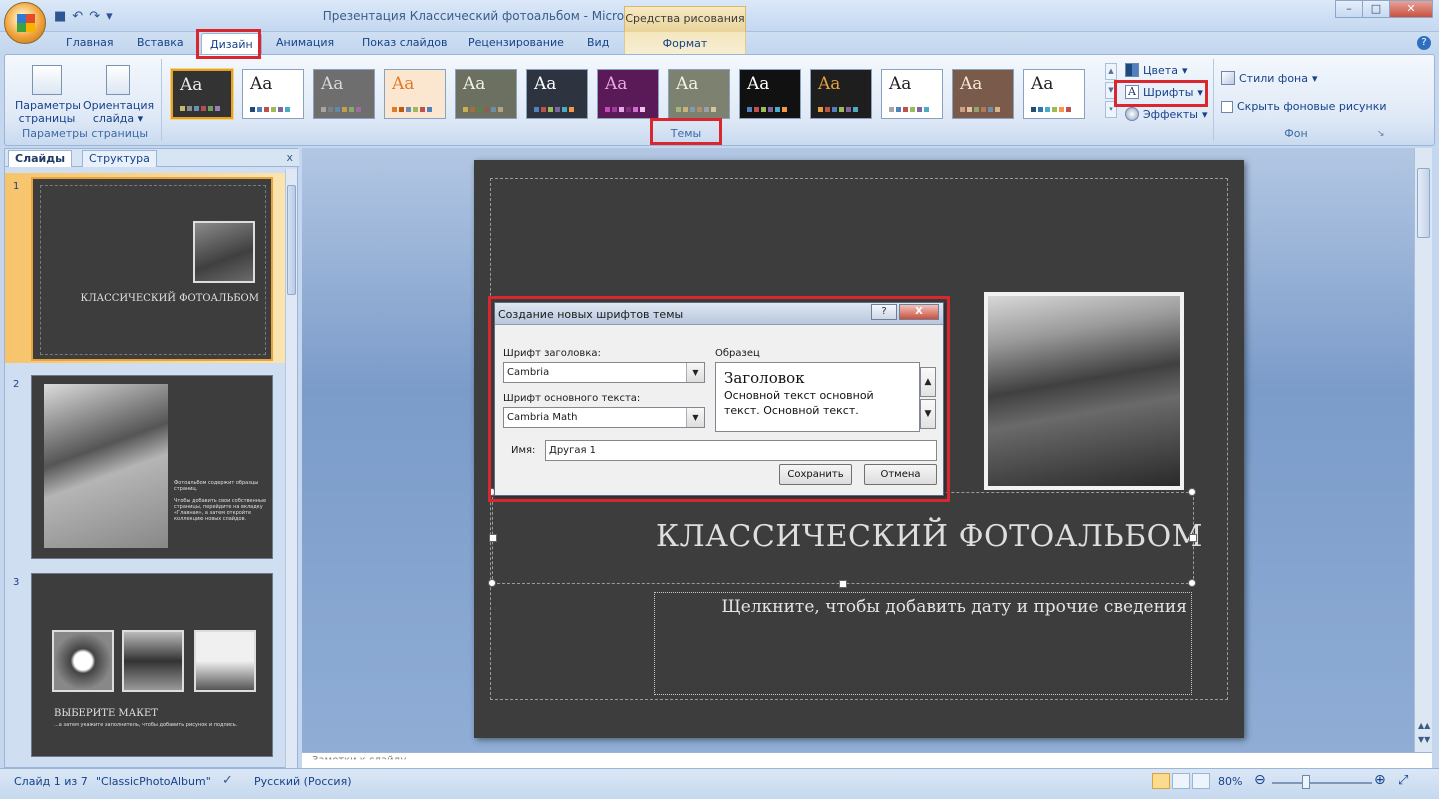 The image size is (1439, 799). I want to click on hide-background-graphics-checkbox: Скрыть фоновые рисунки, so click(1304, 106).